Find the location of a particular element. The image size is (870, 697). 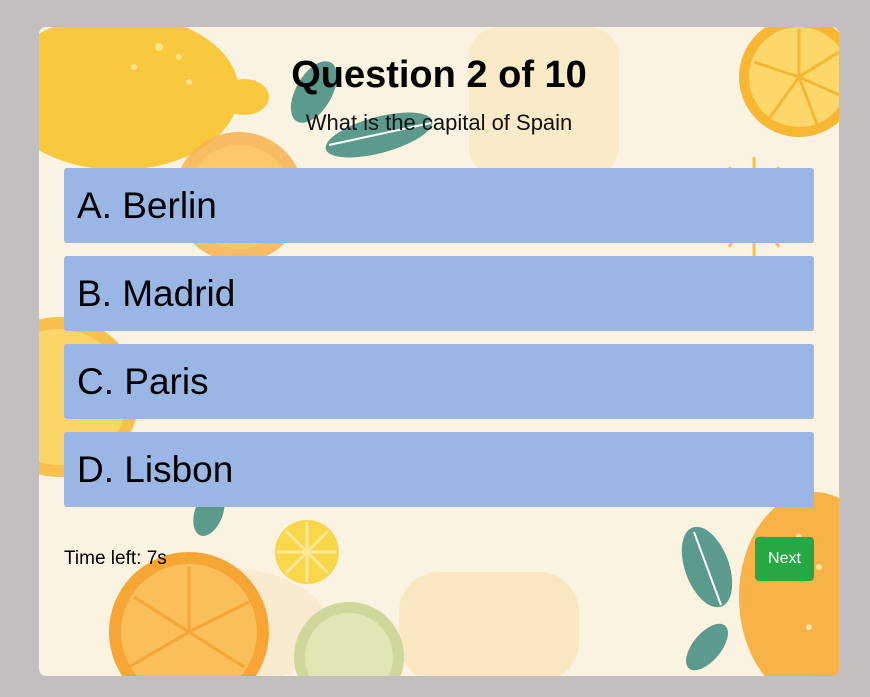

option-b-button: B. Madrid is located at coordinates (439, 293).